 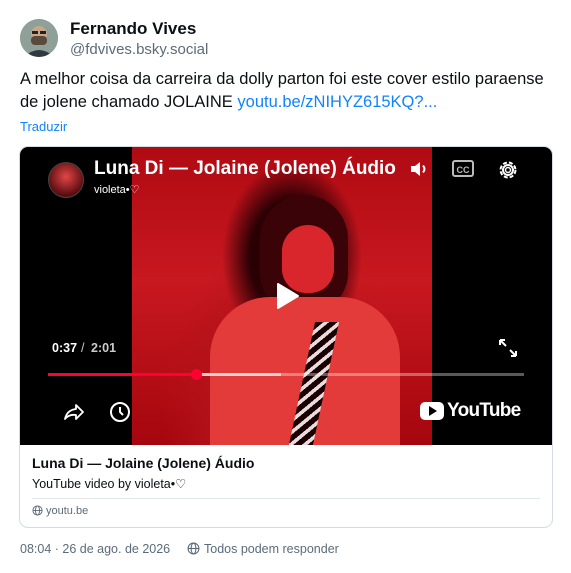 What do you see at coordinates (143, 463) in the screenshot?
I see `embed-title: Luna Di — Jolaine (Jolene) Áudio` at bounding box center [143, 463].